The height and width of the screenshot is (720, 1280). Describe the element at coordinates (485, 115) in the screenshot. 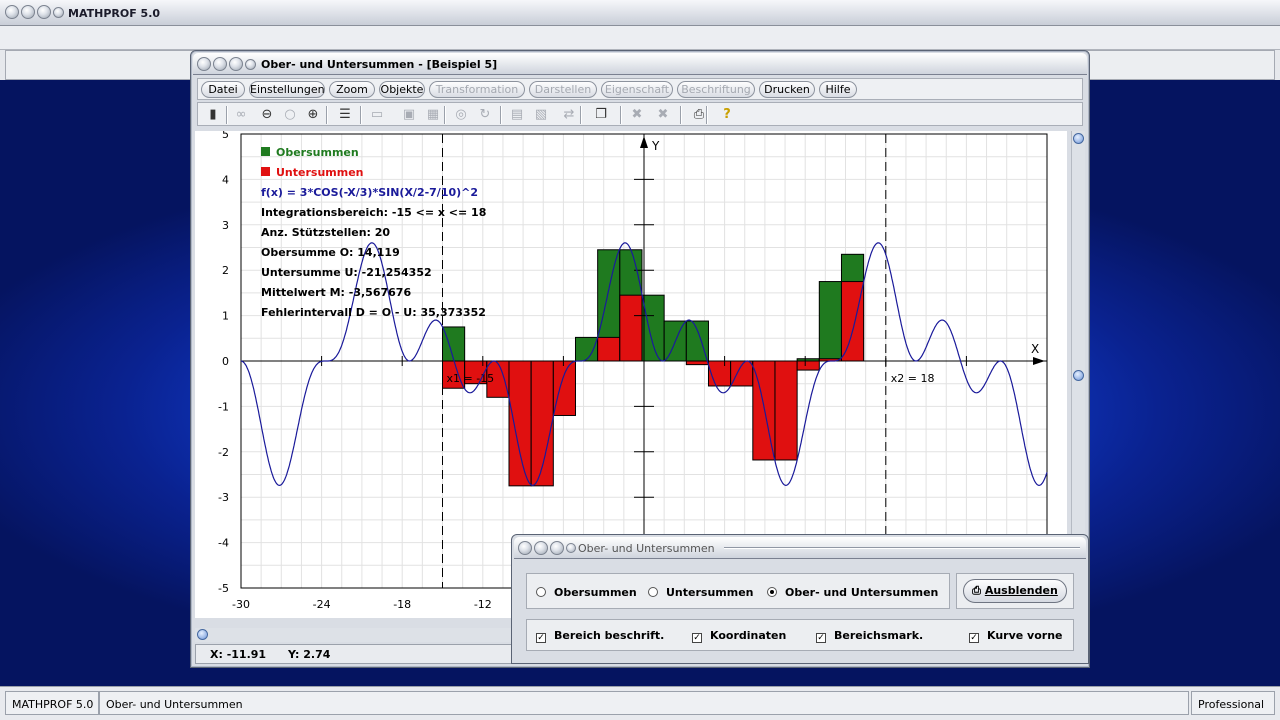

I see `recycle-icon: ↻` at that location.